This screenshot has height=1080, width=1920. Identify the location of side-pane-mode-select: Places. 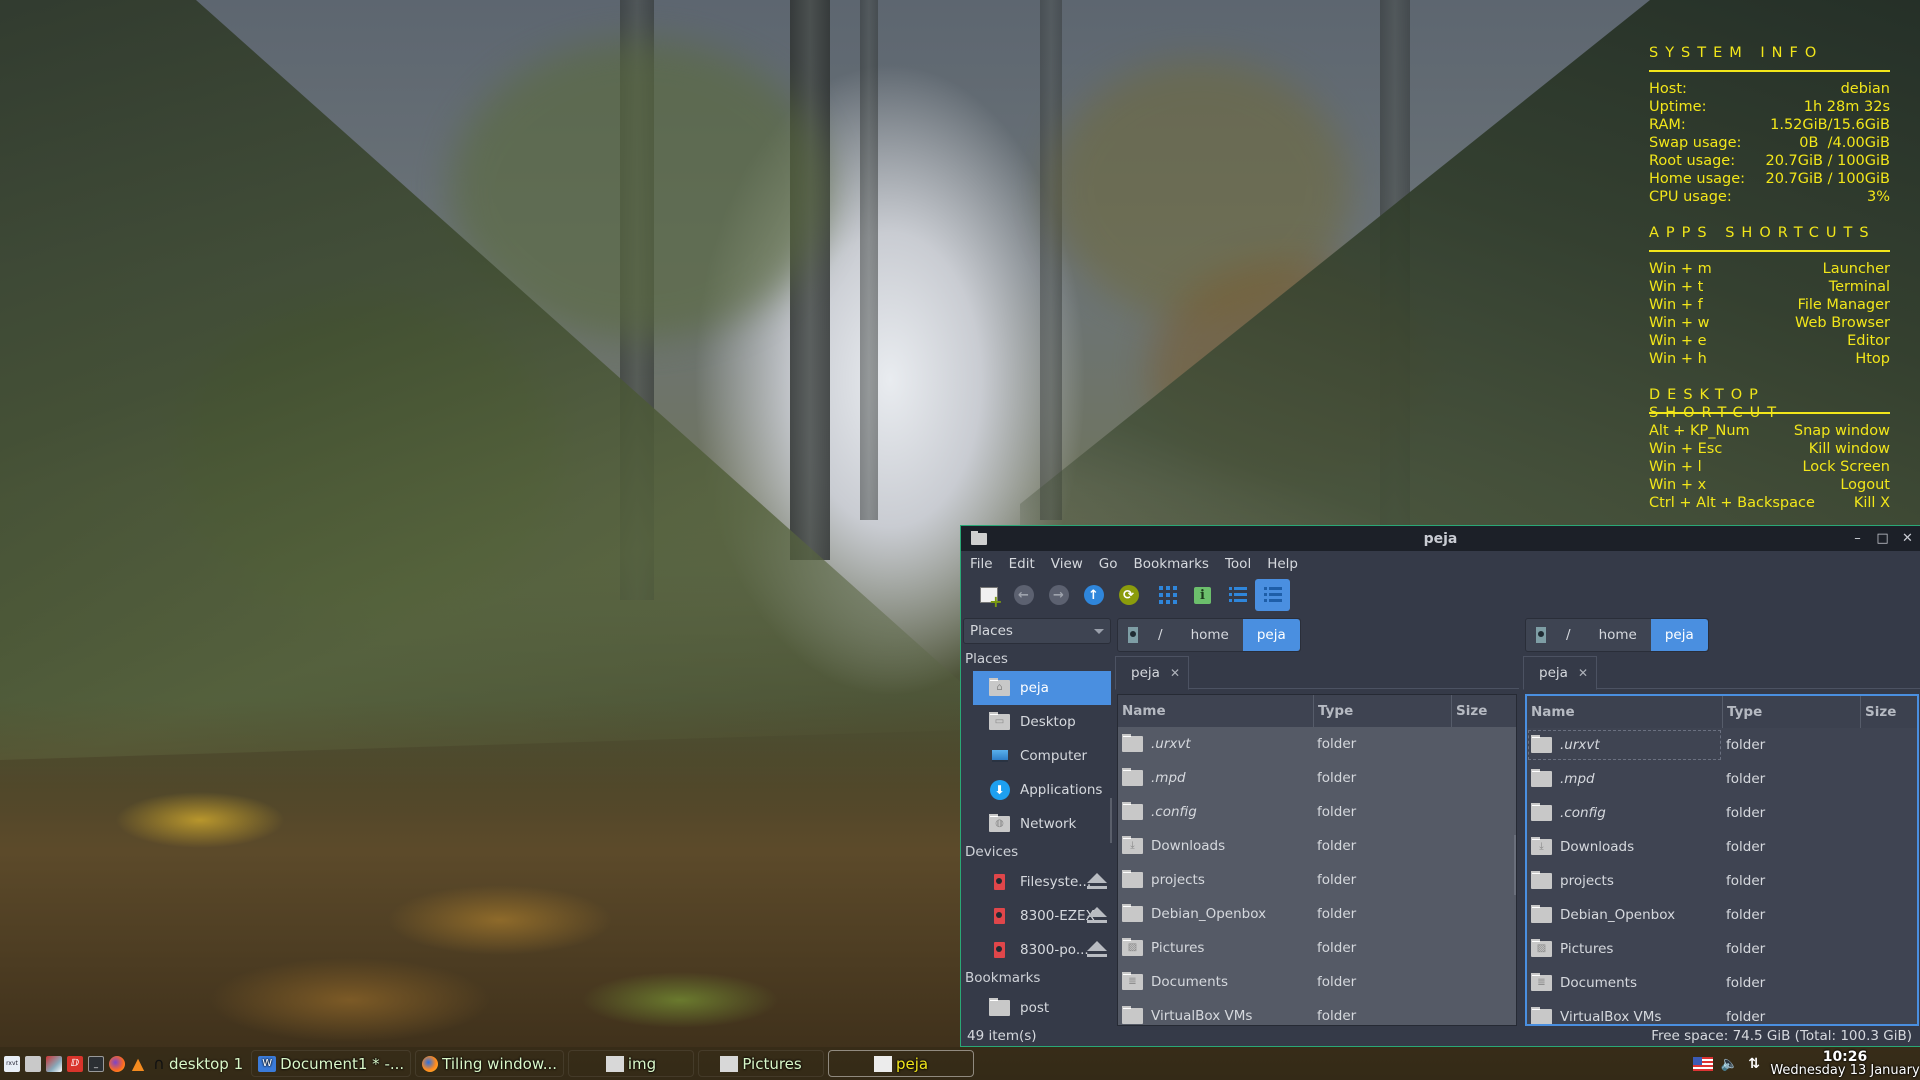
(1037, 631).